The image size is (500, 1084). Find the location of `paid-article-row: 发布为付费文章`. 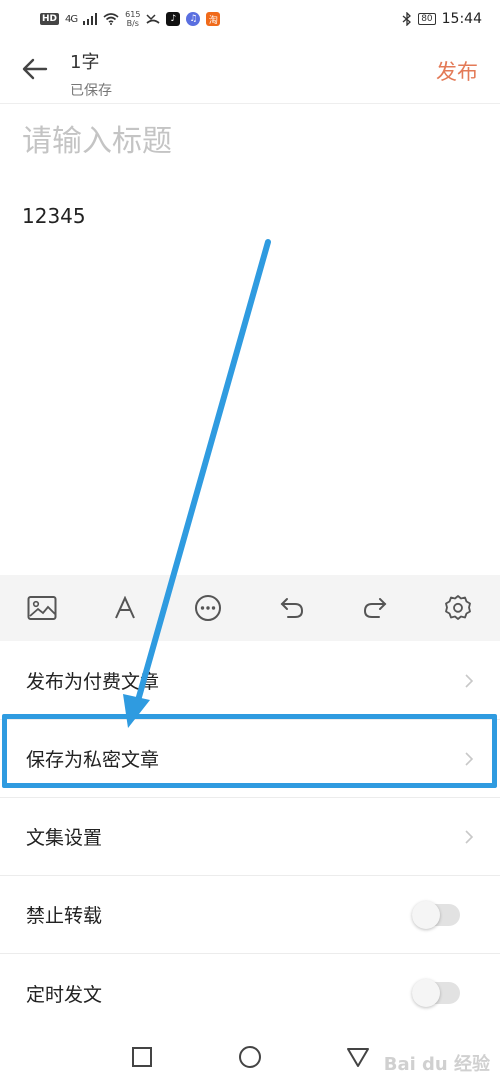

paid-article-row: 发布为付费文章 is located at coordinates (250, 681).